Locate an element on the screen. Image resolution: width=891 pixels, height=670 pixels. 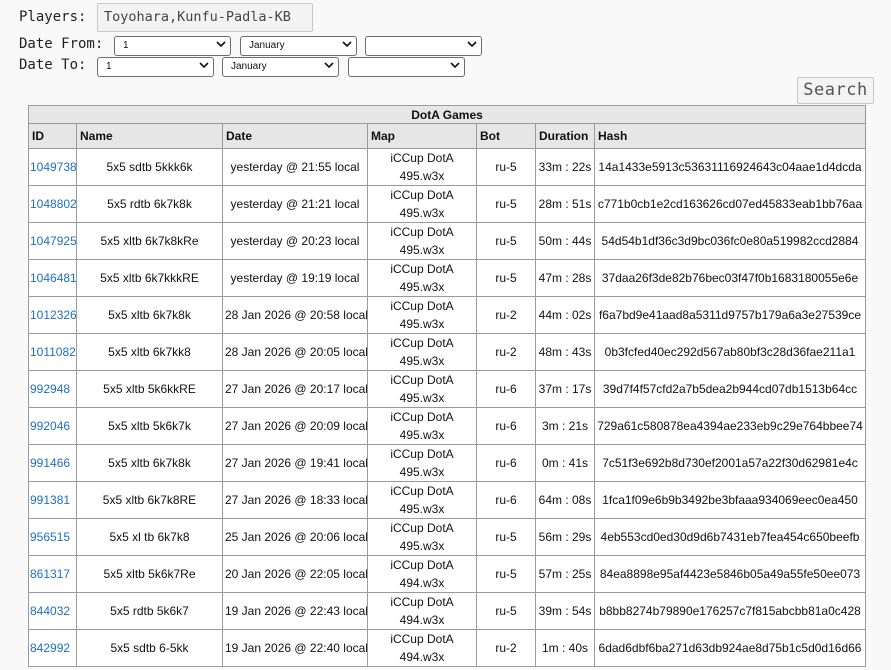
game-id-link: 1049738 is located at coordinates (53, 167).